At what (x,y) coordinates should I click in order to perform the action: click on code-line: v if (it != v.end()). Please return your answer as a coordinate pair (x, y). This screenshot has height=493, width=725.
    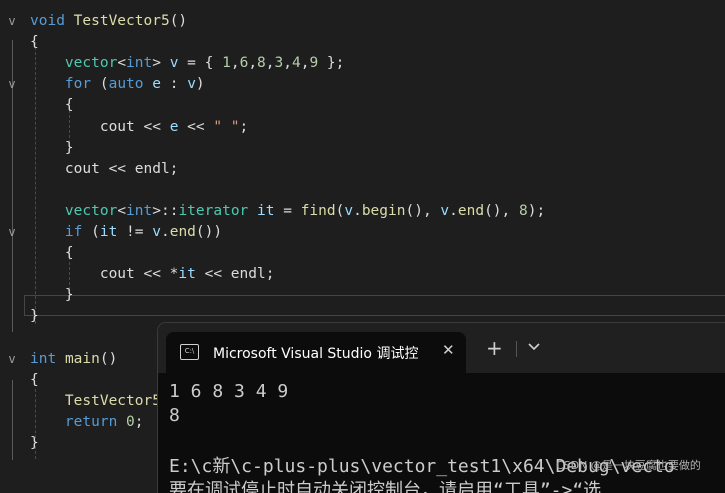
    Looking at the image, I should click on (362, 232).